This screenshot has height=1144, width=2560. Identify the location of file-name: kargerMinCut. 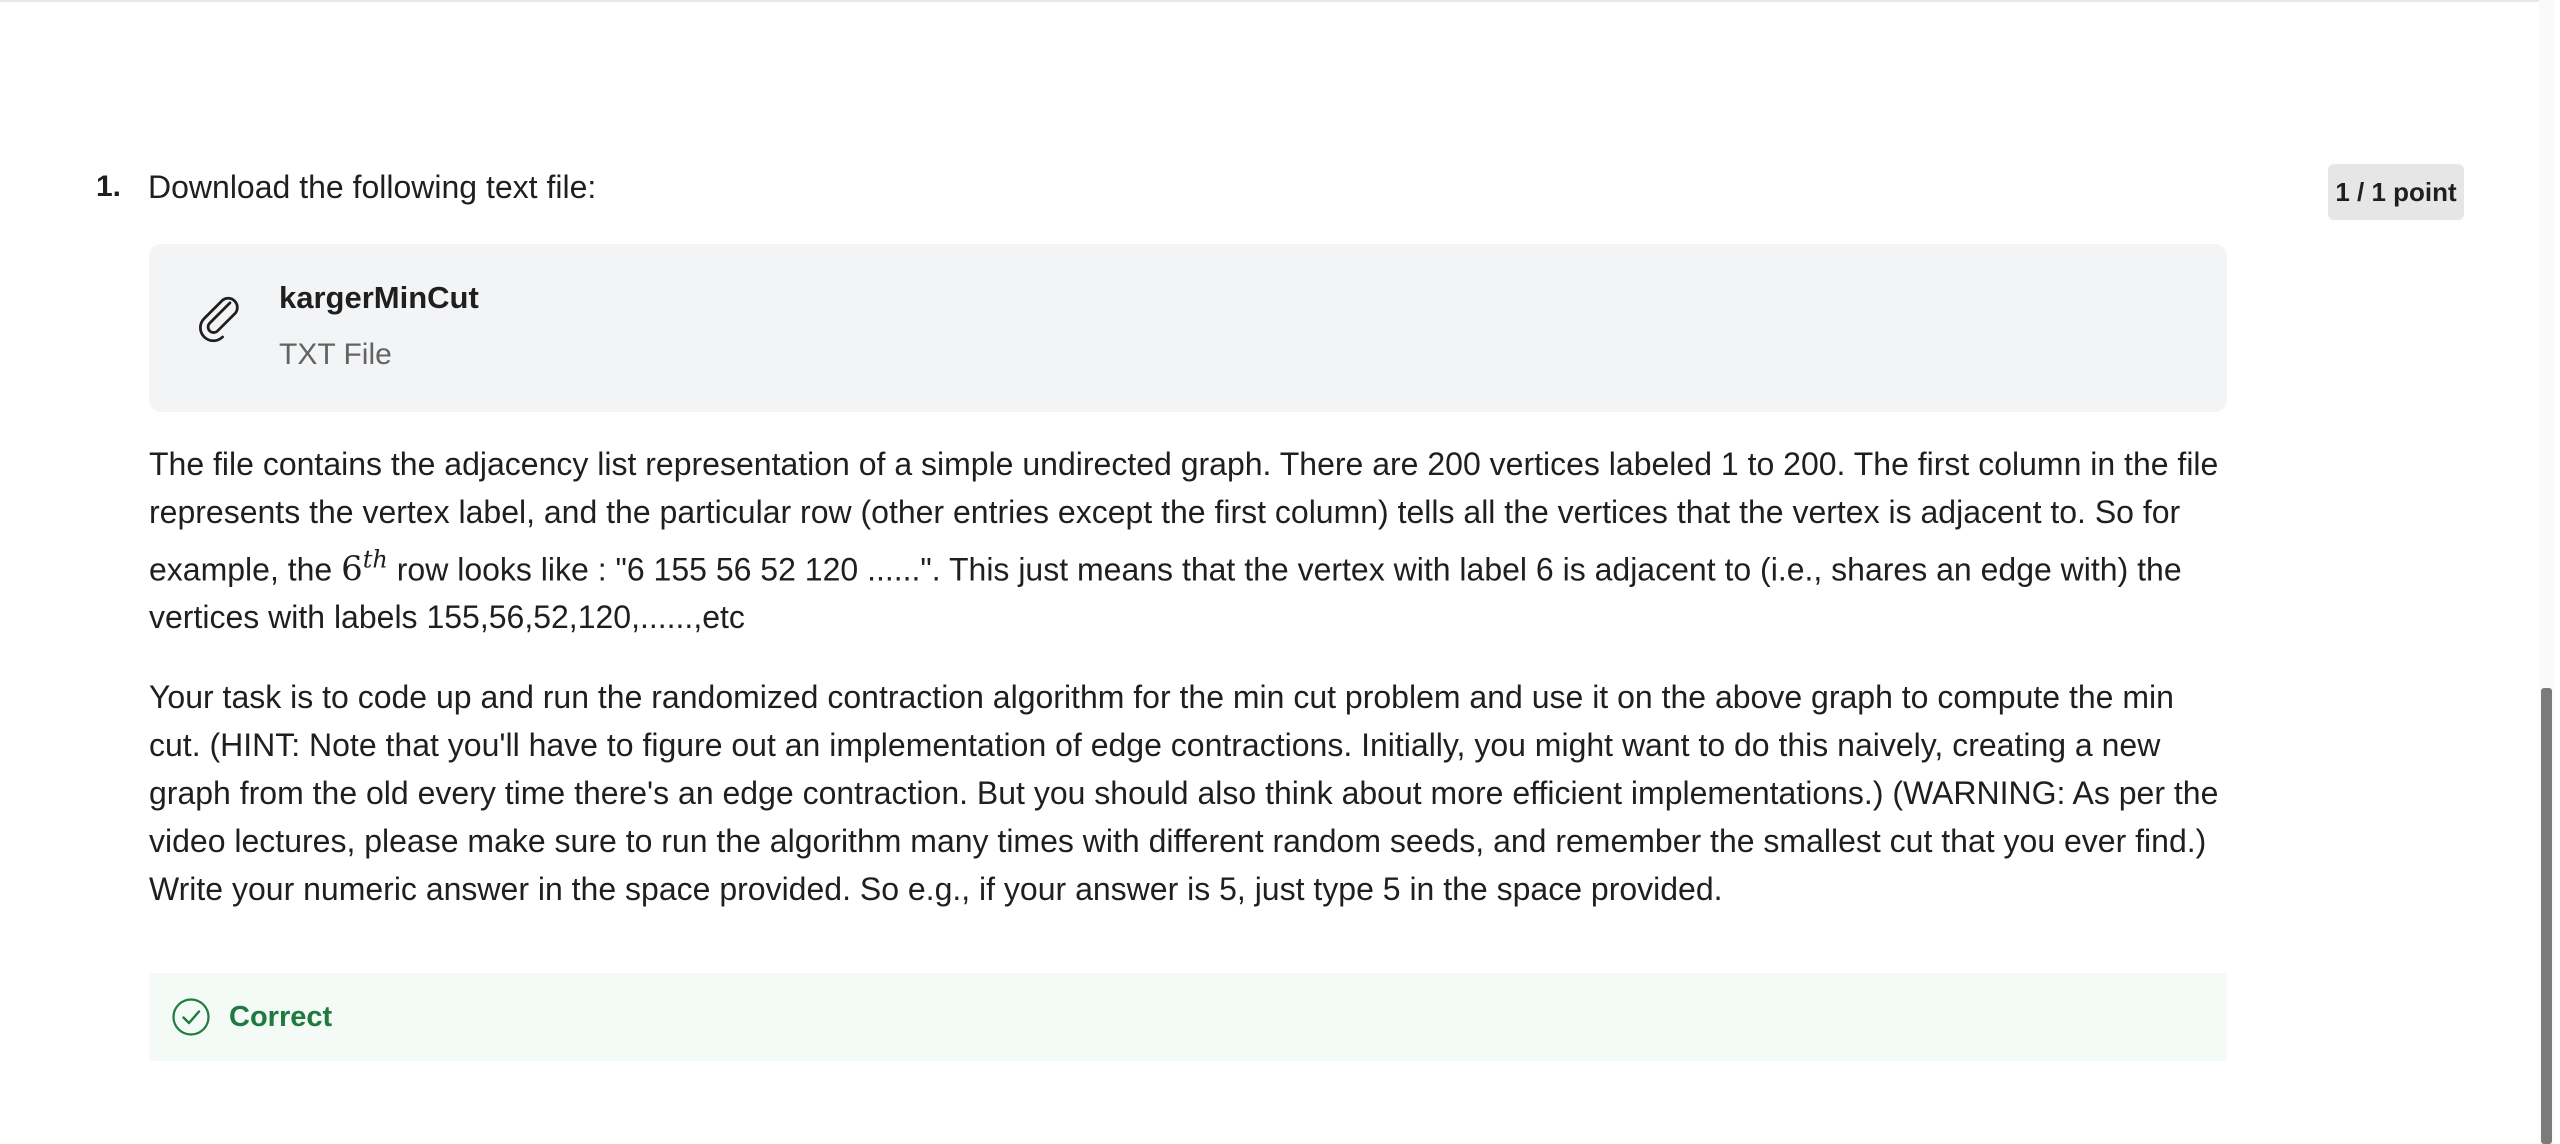
(379, 298).